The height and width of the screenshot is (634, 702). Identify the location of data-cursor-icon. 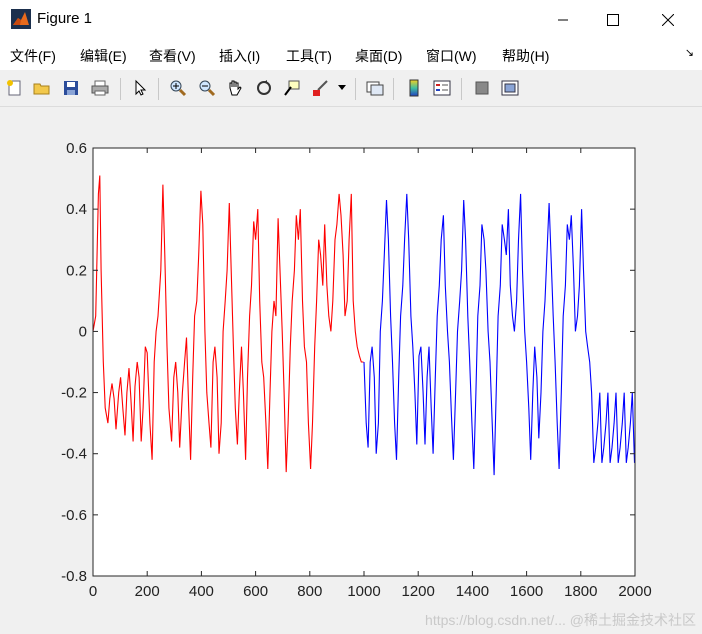
(292, 88).